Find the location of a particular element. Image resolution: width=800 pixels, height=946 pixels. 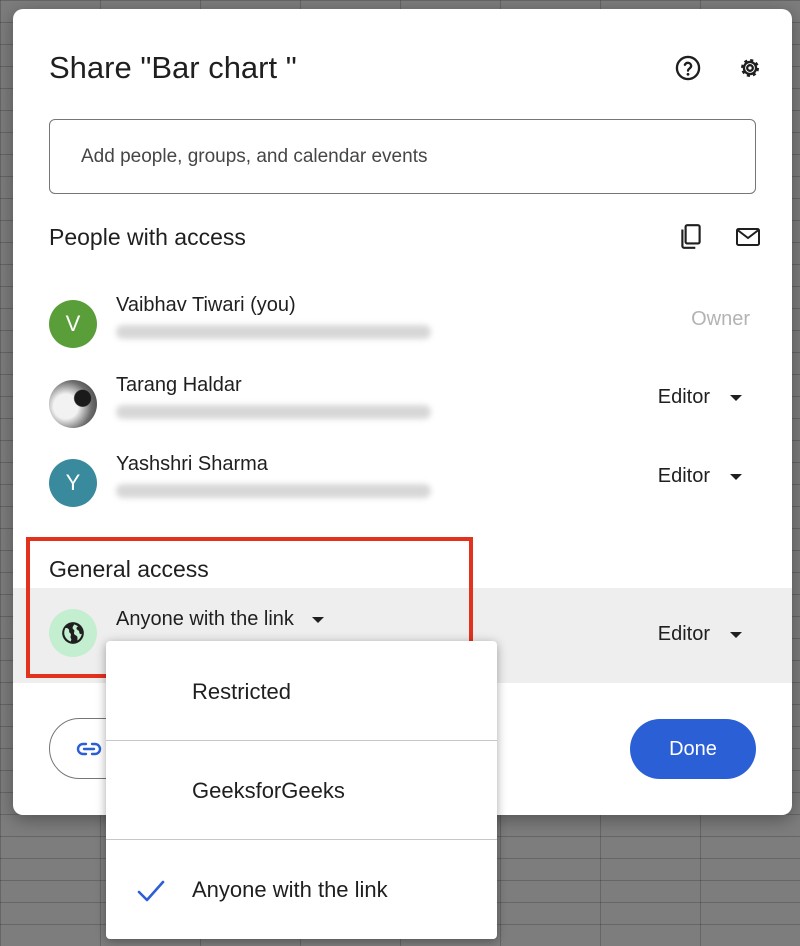

general-access-title: General access is located at coordinates (129, 569).